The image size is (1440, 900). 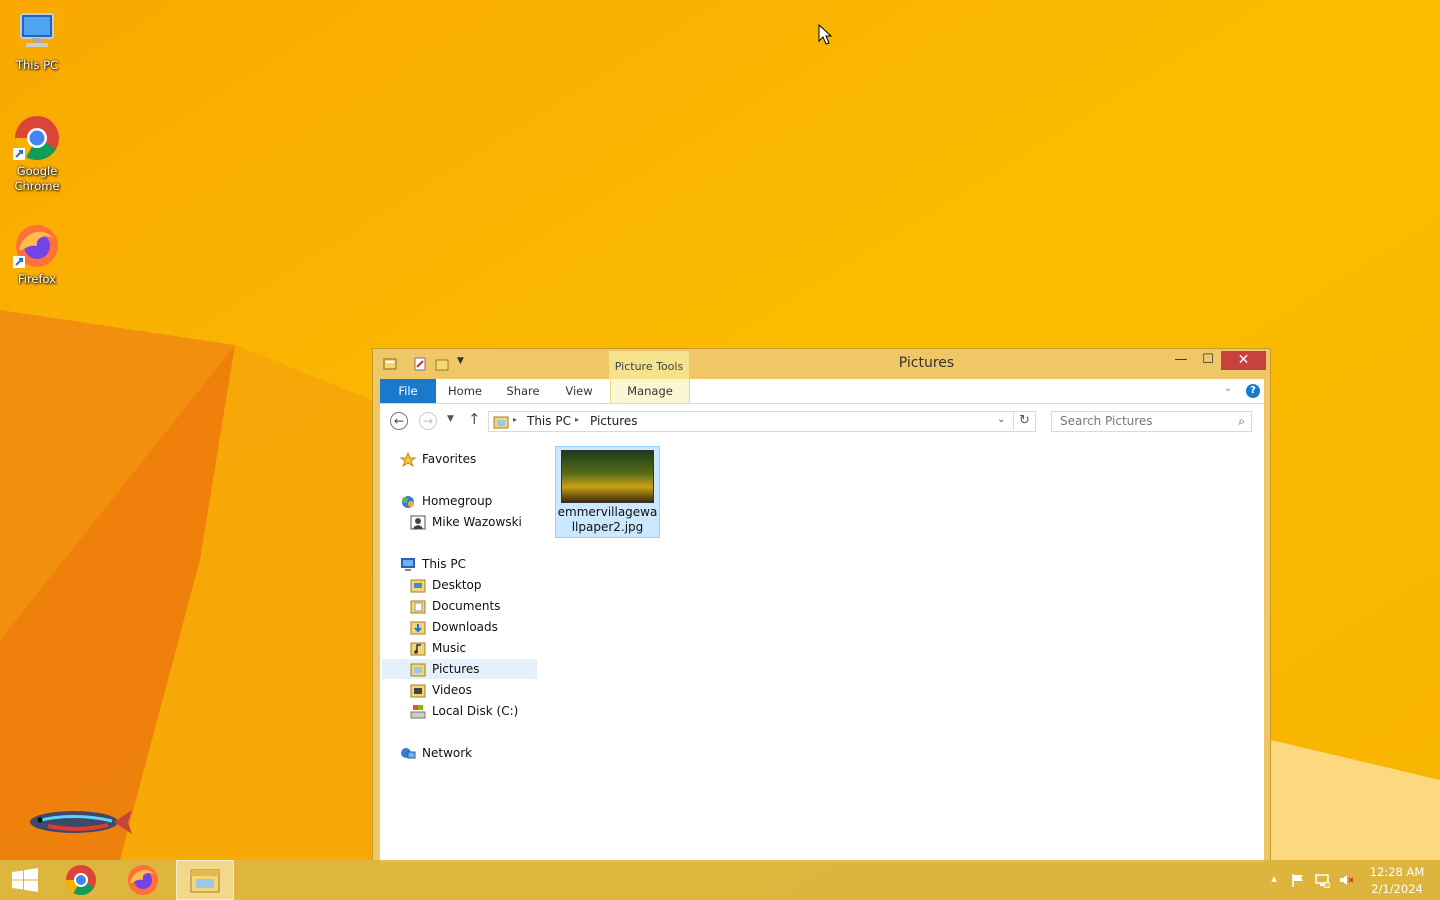 What do you see at coordinates (408, 391) in the screenshot?
I see `tab-file: File` at bounding box center [408, 391].